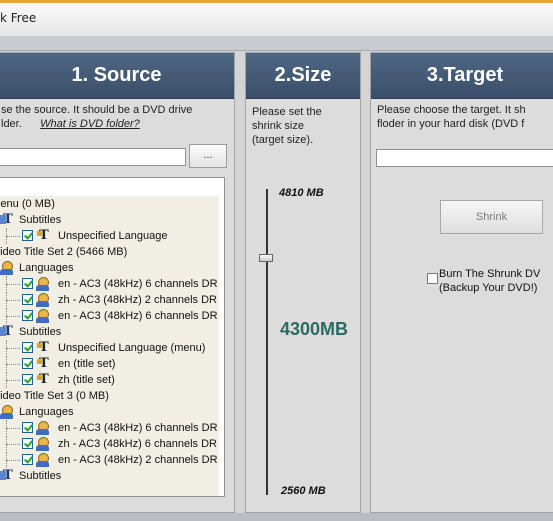 The height and width of the screenshot is (521, 553). Describe the element at coordinates (93, 157) in the screenshot. I see `source-path-input` at that location.